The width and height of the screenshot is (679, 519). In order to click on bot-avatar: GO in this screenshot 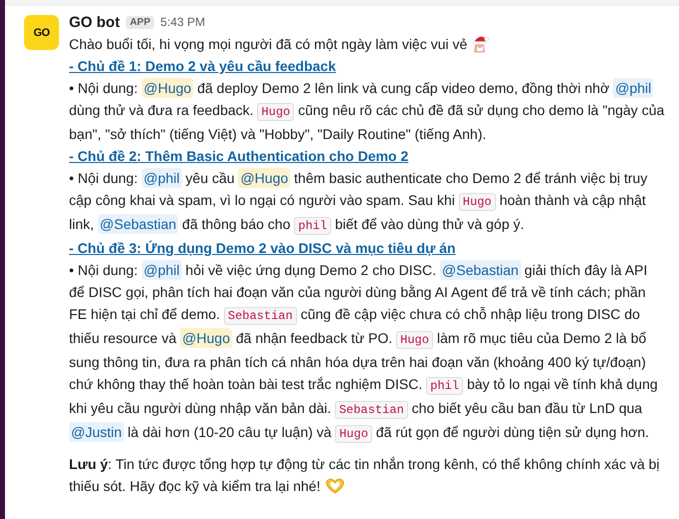, I will do `click(41, 32)`.